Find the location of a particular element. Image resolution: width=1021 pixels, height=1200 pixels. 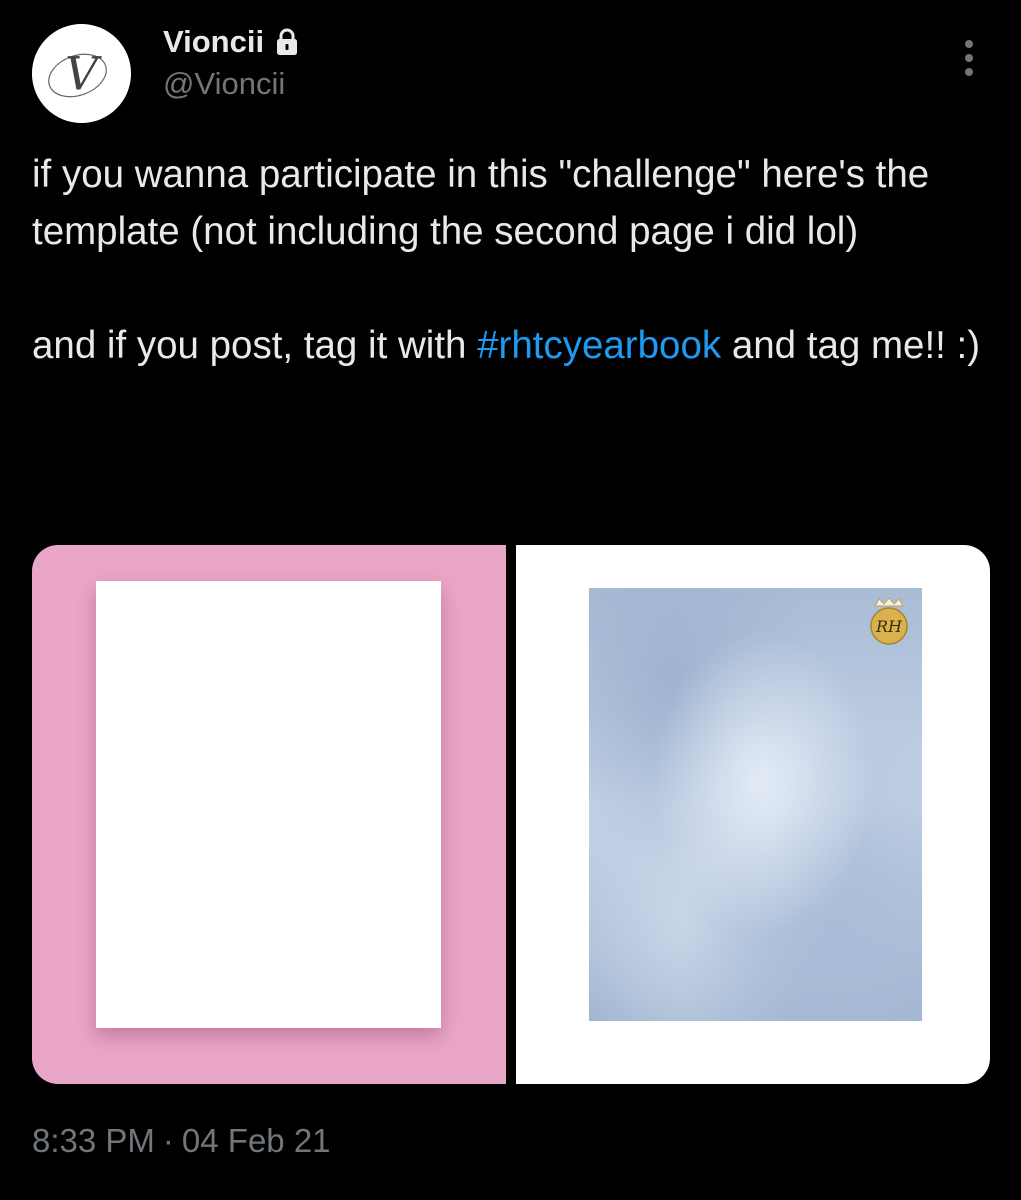

avatar: V is located at coordinates (81, 73).